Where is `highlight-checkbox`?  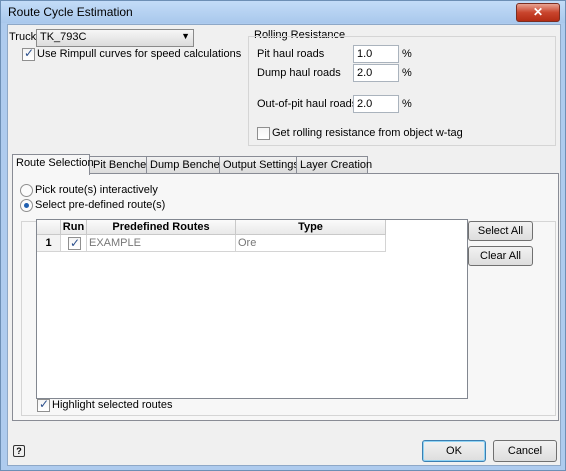
highlight-checkbox is located at coordinates (43, 404).